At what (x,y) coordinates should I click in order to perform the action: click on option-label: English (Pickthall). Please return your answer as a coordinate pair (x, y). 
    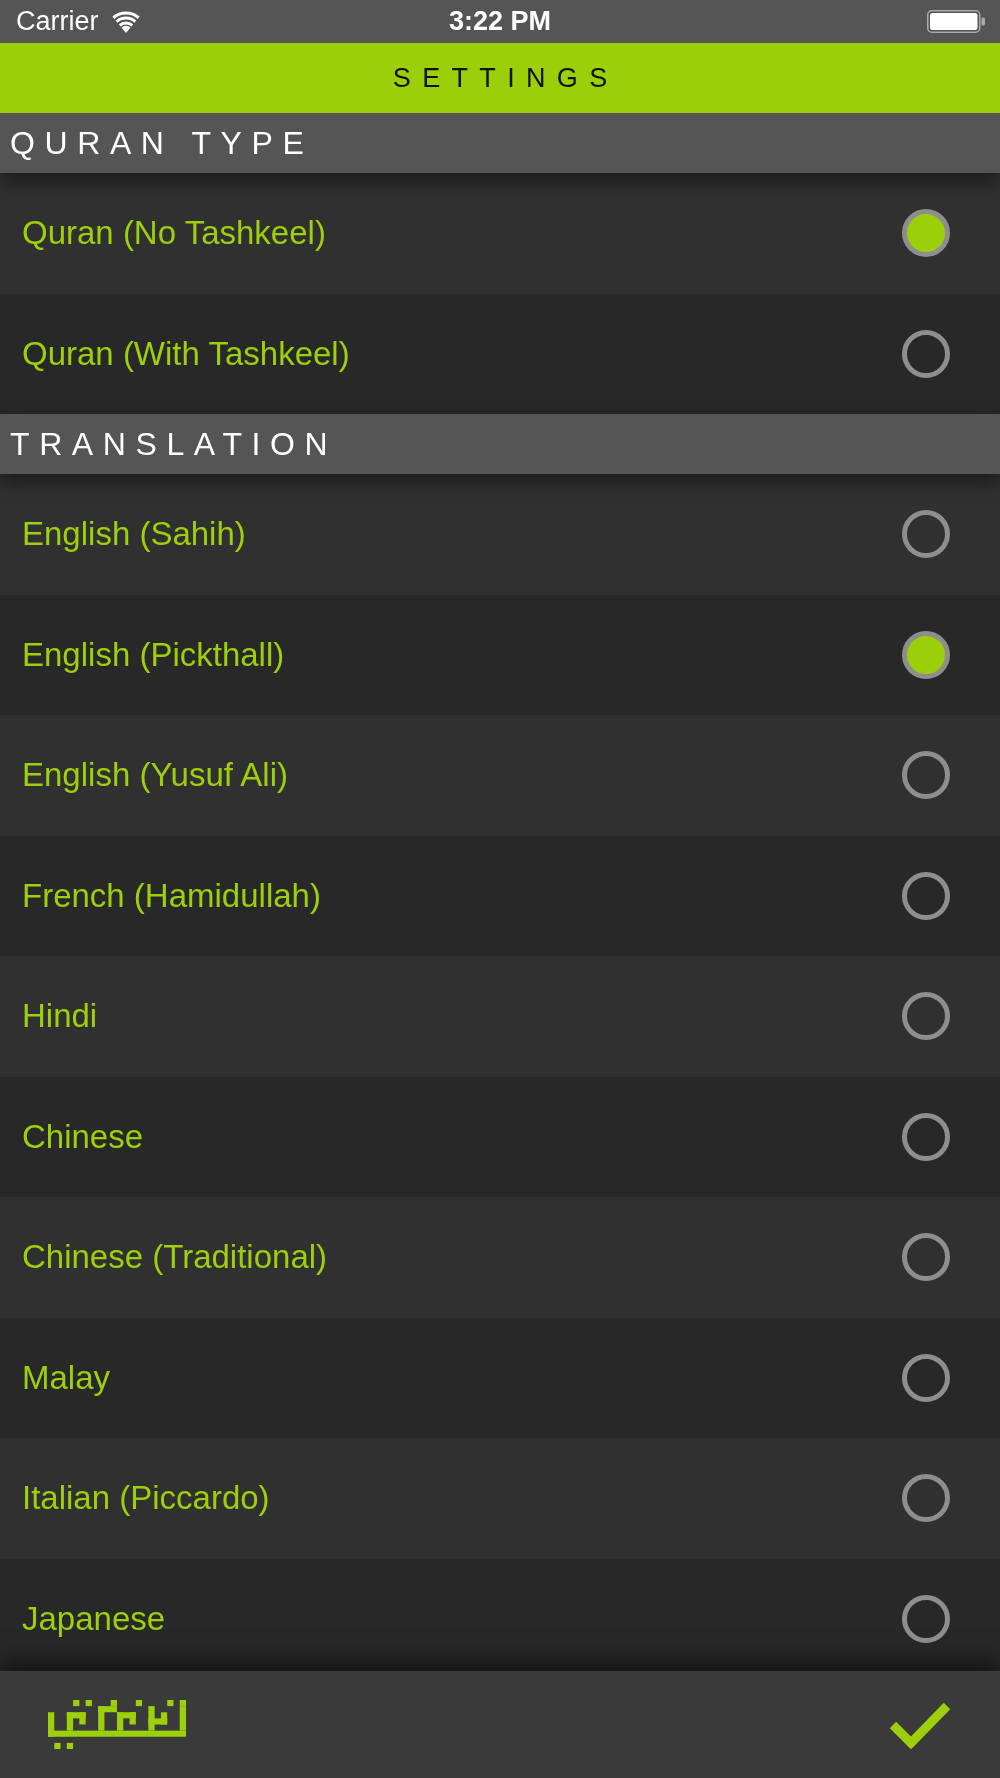
    Looking at the image, I should click on (153, 654).